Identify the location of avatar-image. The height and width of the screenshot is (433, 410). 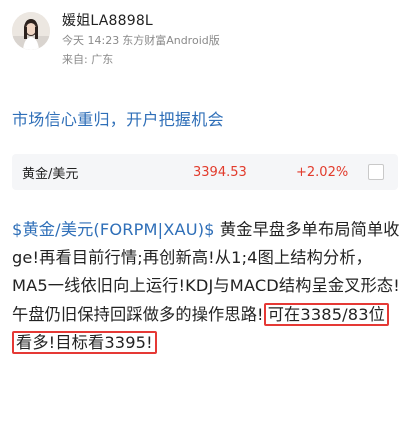
(31, 31).